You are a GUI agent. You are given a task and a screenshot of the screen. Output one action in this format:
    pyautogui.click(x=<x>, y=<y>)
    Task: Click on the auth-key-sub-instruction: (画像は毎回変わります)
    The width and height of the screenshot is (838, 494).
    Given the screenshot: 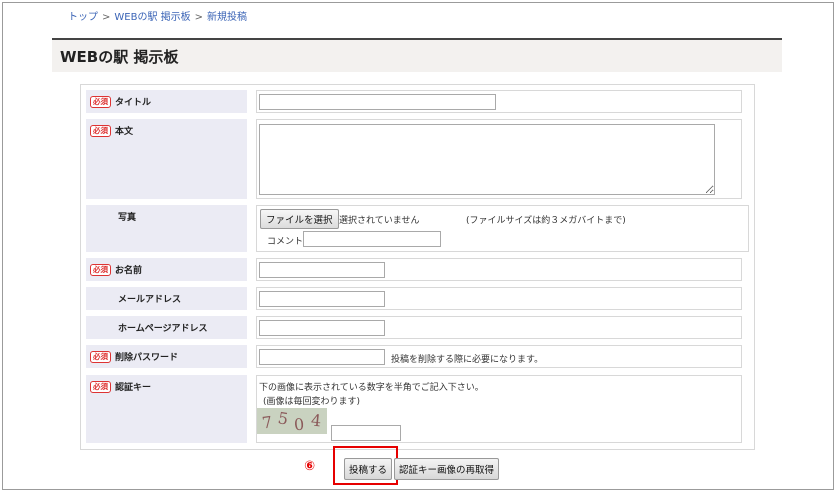 What is the action you would take?
    pyautogui.click(x=312, y=402)
    